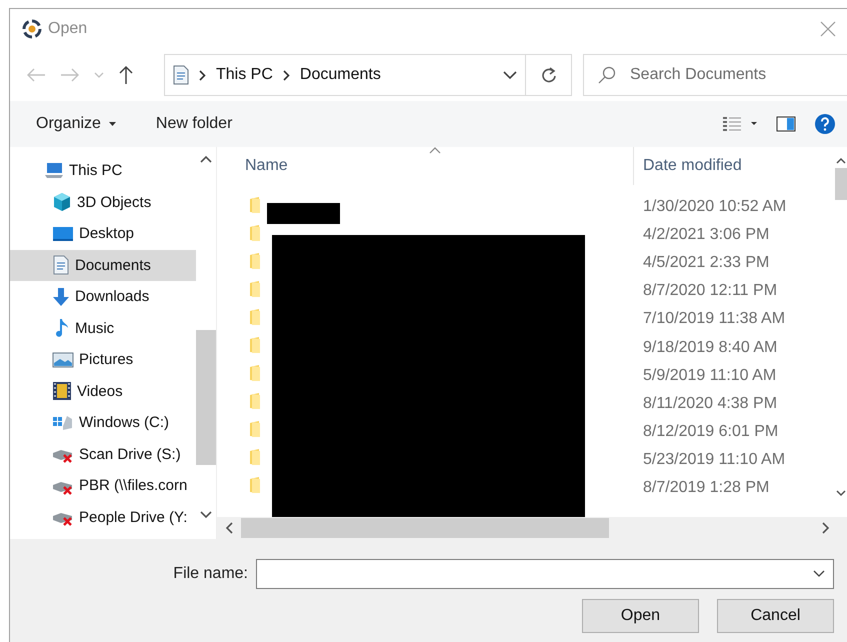 This screenshot has height=642, width=847. Describe the element at coordinates (62, 391) in the screenshot. I see `film-icon` at that location.